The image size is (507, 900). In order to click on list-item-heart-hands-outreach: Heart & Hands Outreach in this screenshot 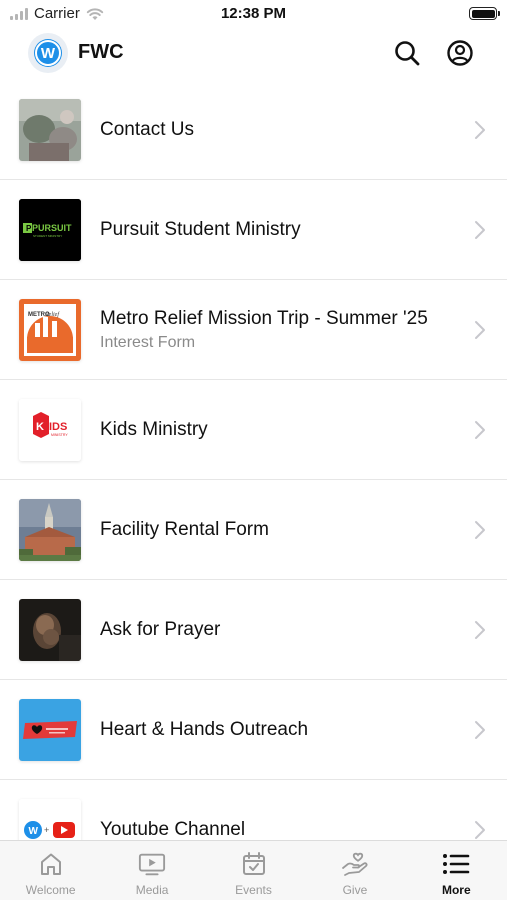, I will do `click(253, 730)`.